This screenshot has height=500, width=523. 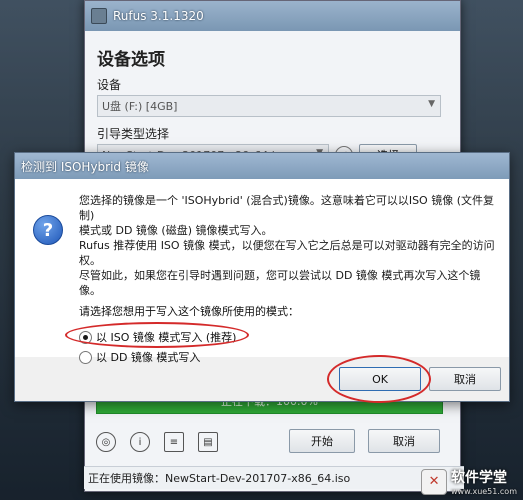 I want to click on device-value: U盘 (F:) [4GB], so click(x=140, y=106).